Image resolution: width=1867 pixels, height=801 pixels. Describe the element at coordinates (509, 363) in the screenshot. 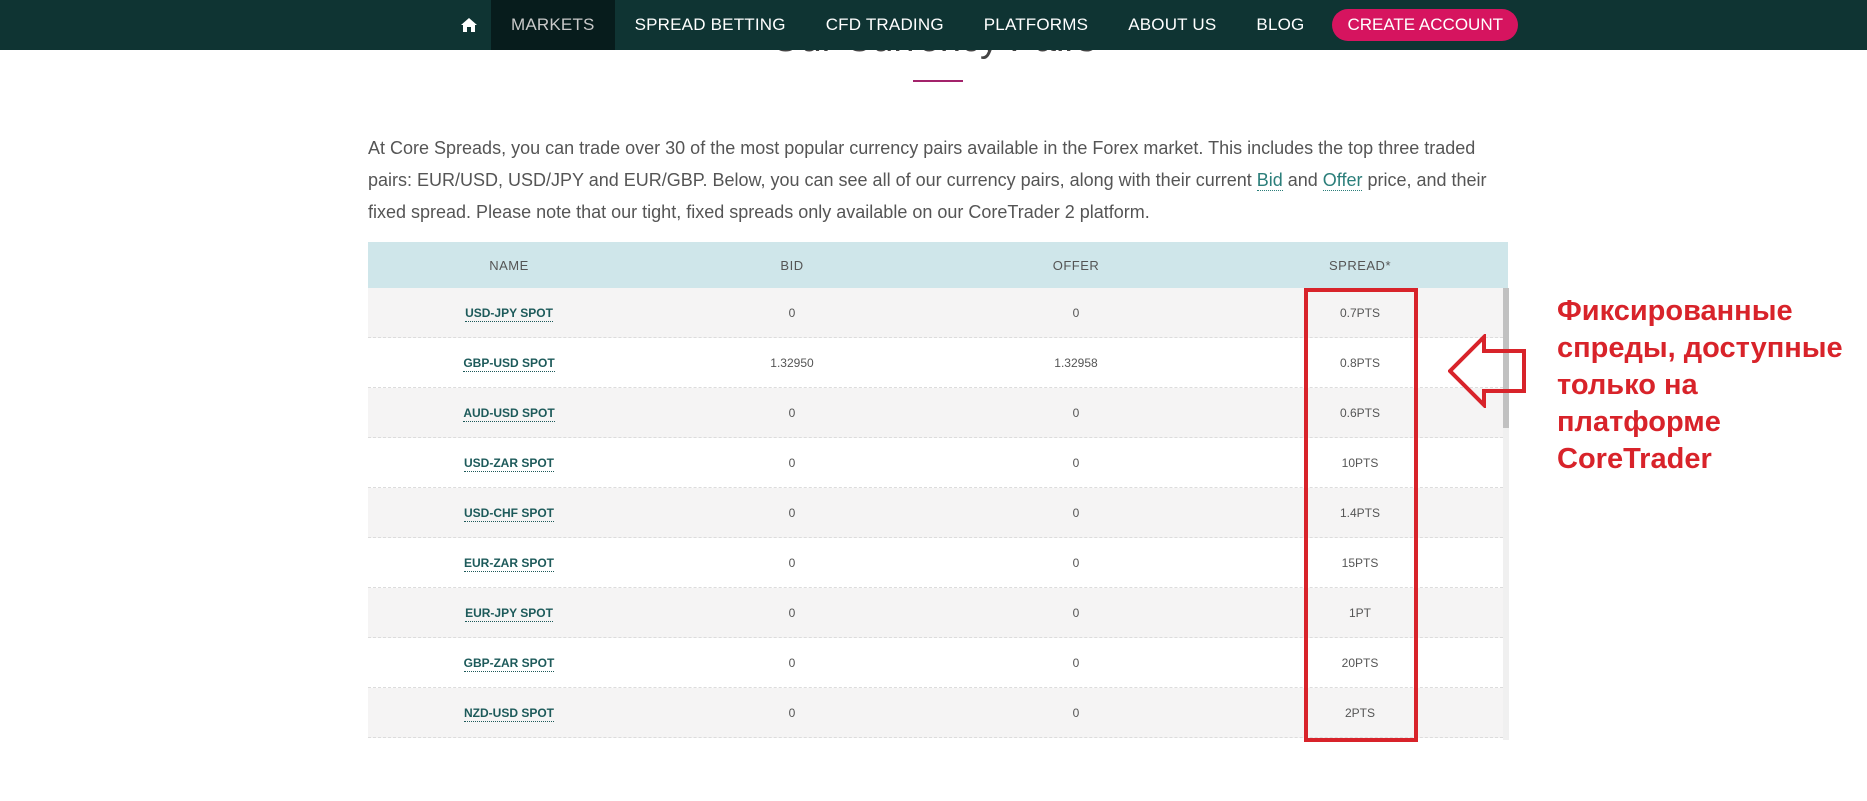

I see `pair-link: GBP-USD SPOT` at that location.